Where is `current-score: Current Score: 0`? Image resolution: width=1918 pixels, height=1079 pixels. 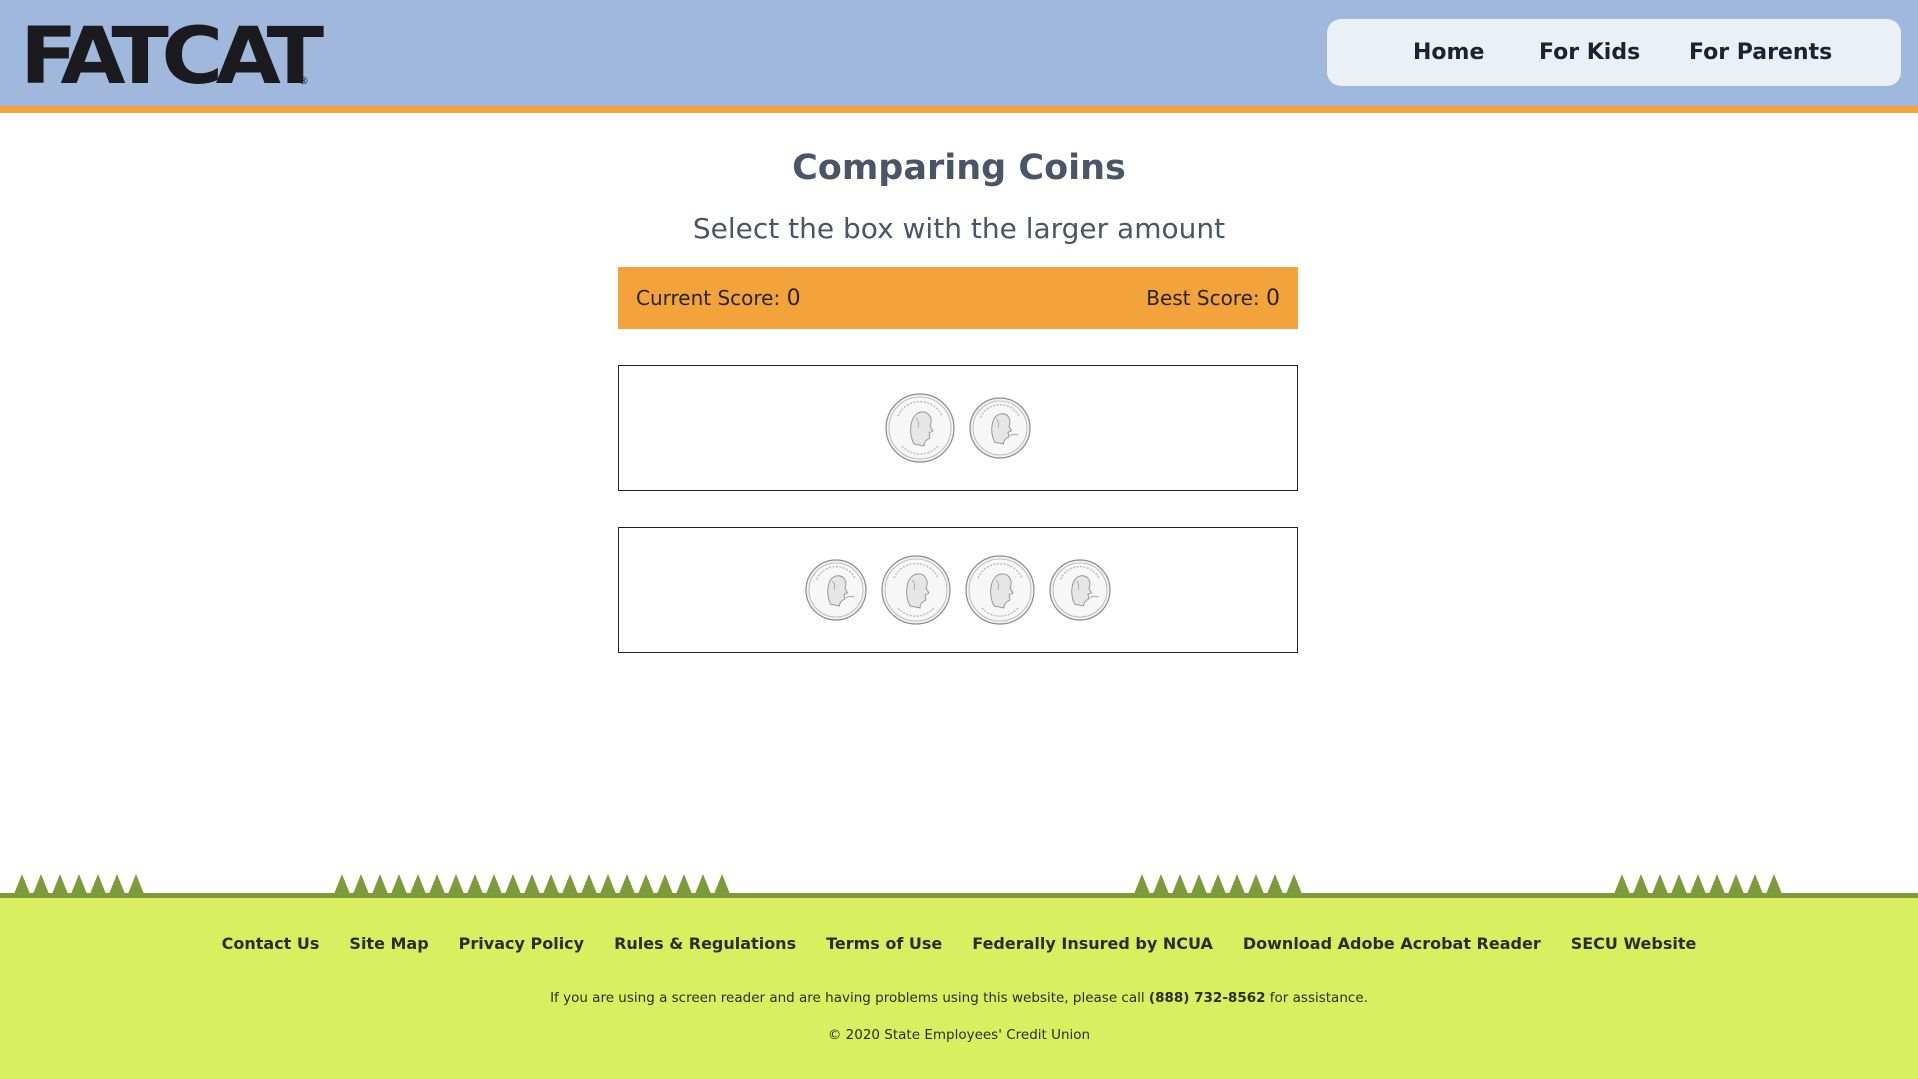
current-score: Current Score: 0 is located at coordinates (718, 298).